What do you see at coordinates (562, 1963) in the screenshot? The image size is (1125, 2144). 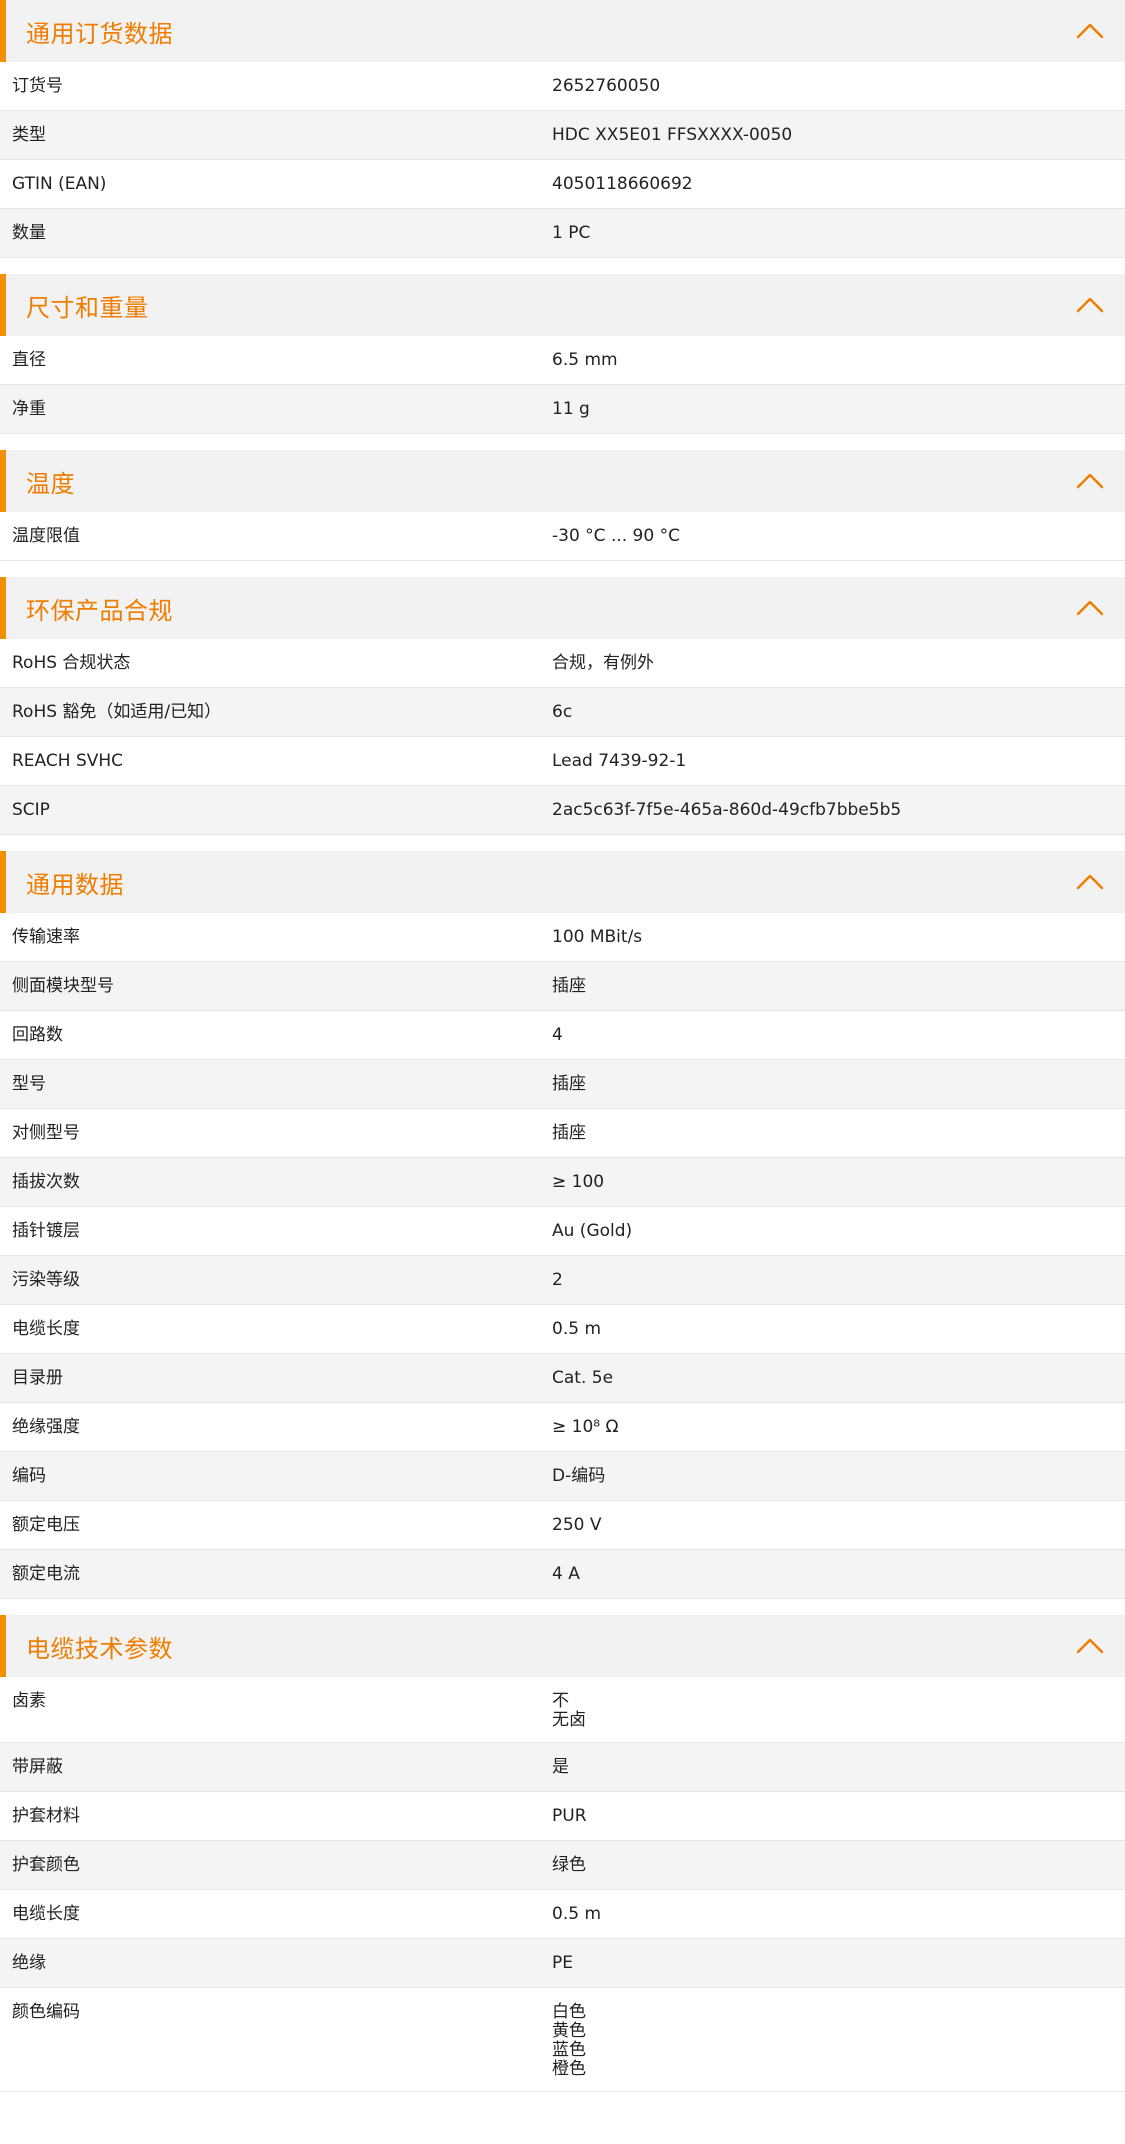 I see `table-row: 绝缘 PE` at bounding box center [562, 1963].